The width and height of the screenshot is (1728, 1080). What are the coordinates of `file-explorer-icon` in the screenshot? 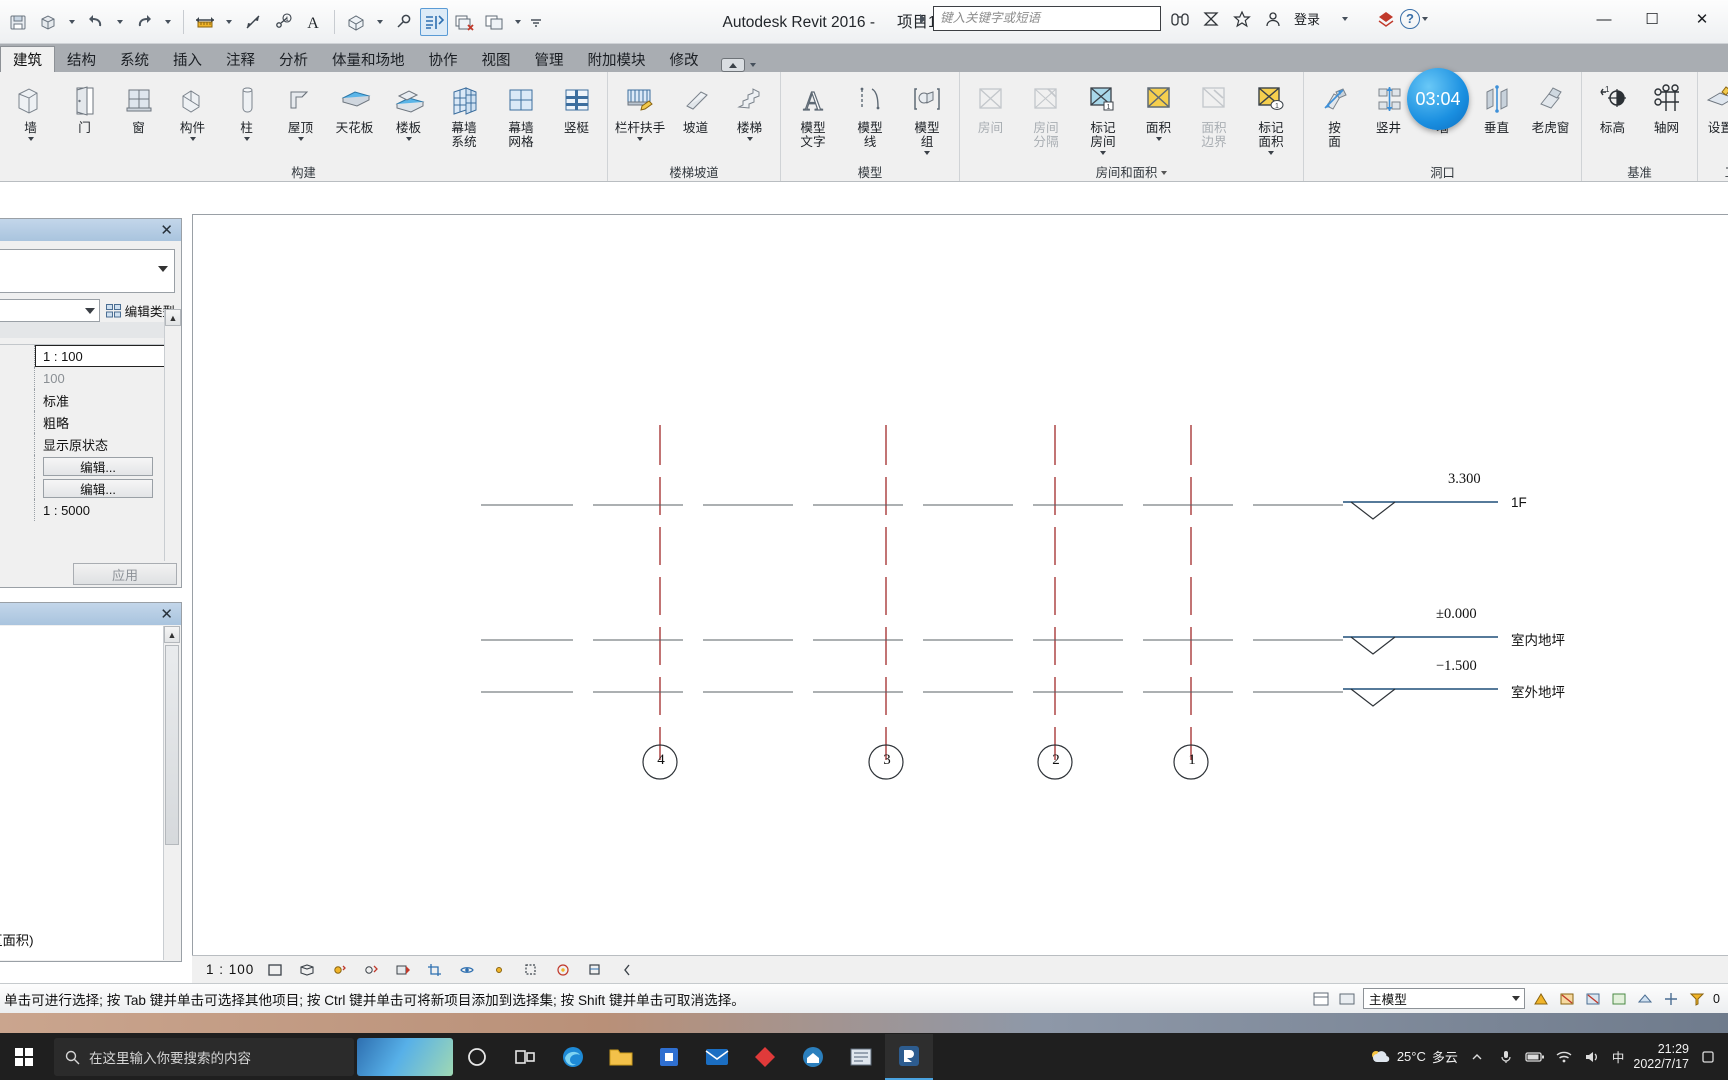 It's located at (621, 1057).